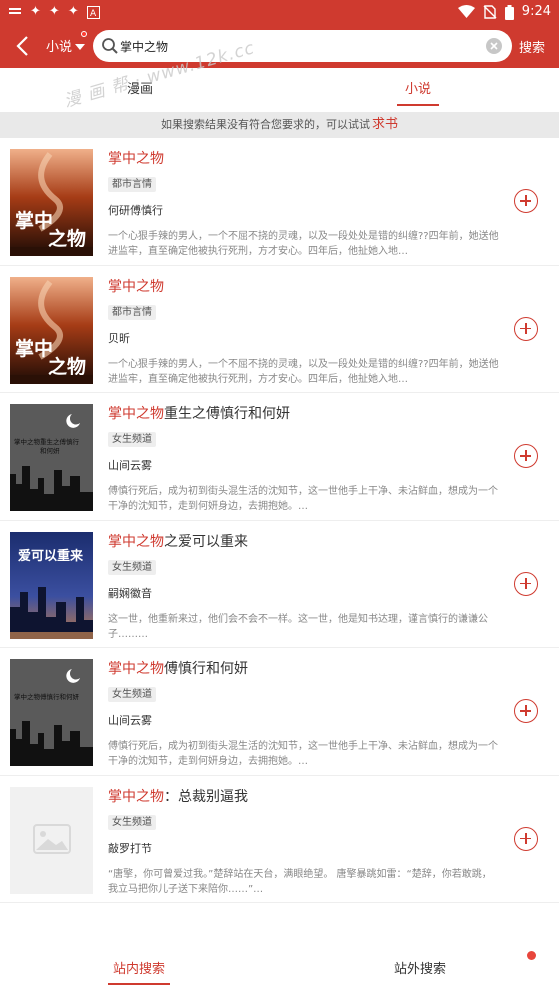 The image size is (559, 995). What do you see at coordinates (297, 46) in the screenshot?
I see `search-input` at bounding box center [297, 46].